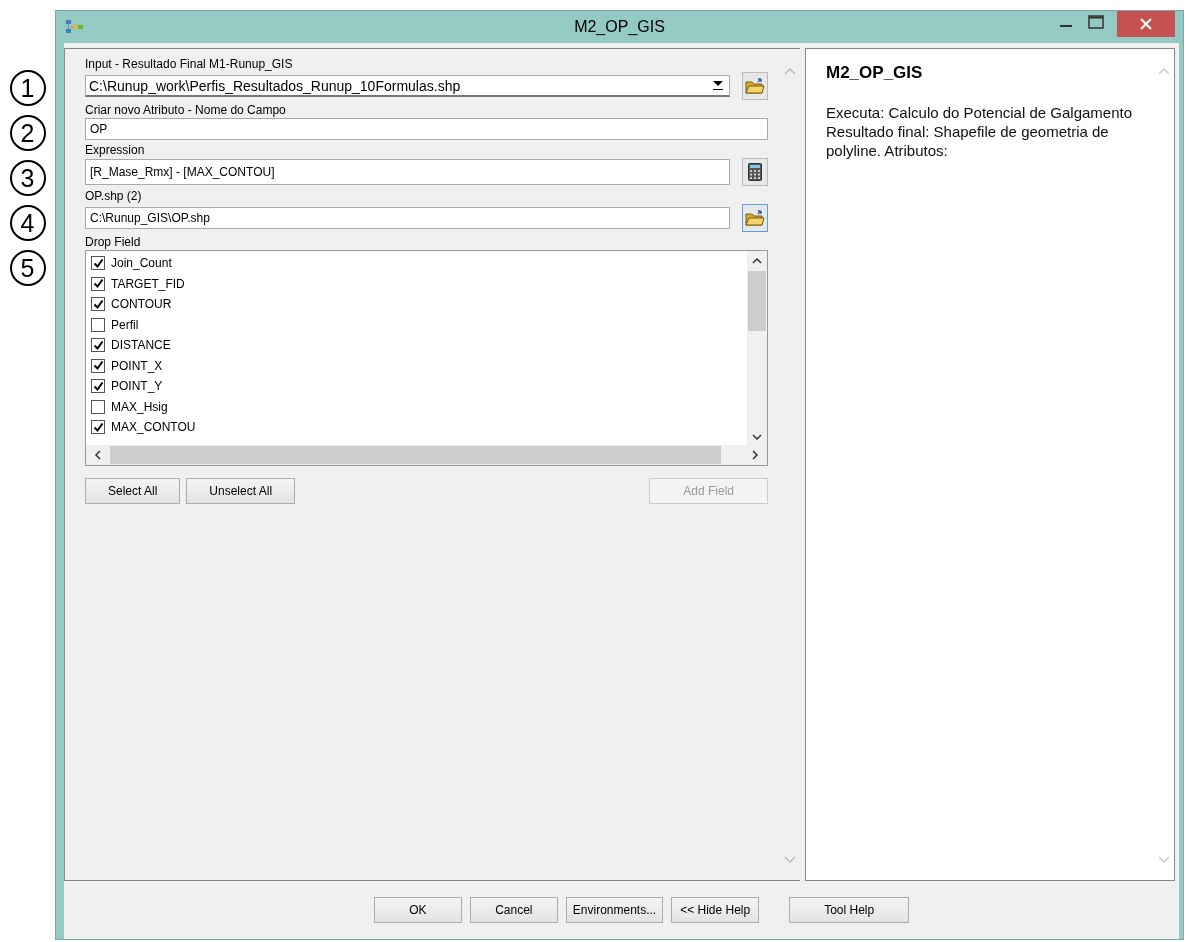 Image resolution: width=1189 pixels, height=942 pixels. I want to click on window-title: M2_OP_GIS, so click(619, 27).